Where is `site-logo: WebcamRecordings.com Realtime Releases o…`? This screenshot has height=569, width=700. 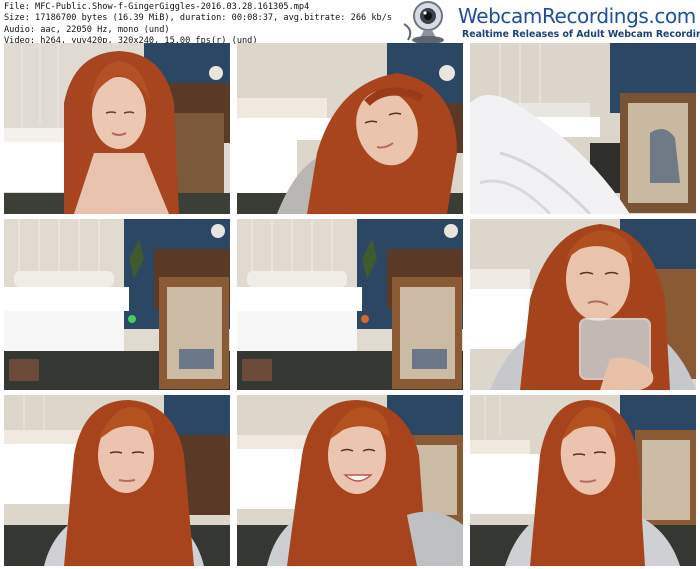 site-logo: WebcamRecordings.com Realtime Releases o… is located at coordinates (550, 22).